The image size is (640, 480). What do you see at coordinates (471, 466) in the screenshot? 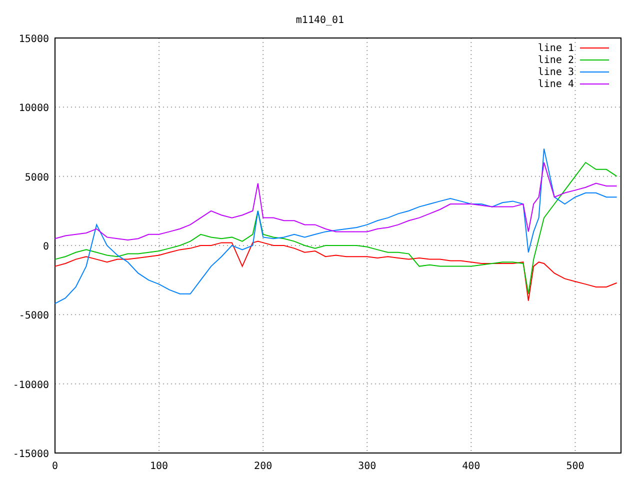
I see `x-tick-label: 400` at bounding box center [471, 466].